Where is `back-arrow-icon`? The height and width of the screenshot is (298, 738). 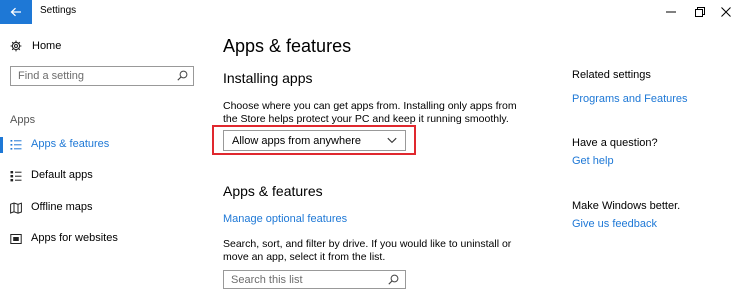
back-arrow-icon is located at coordinates (15, 12).